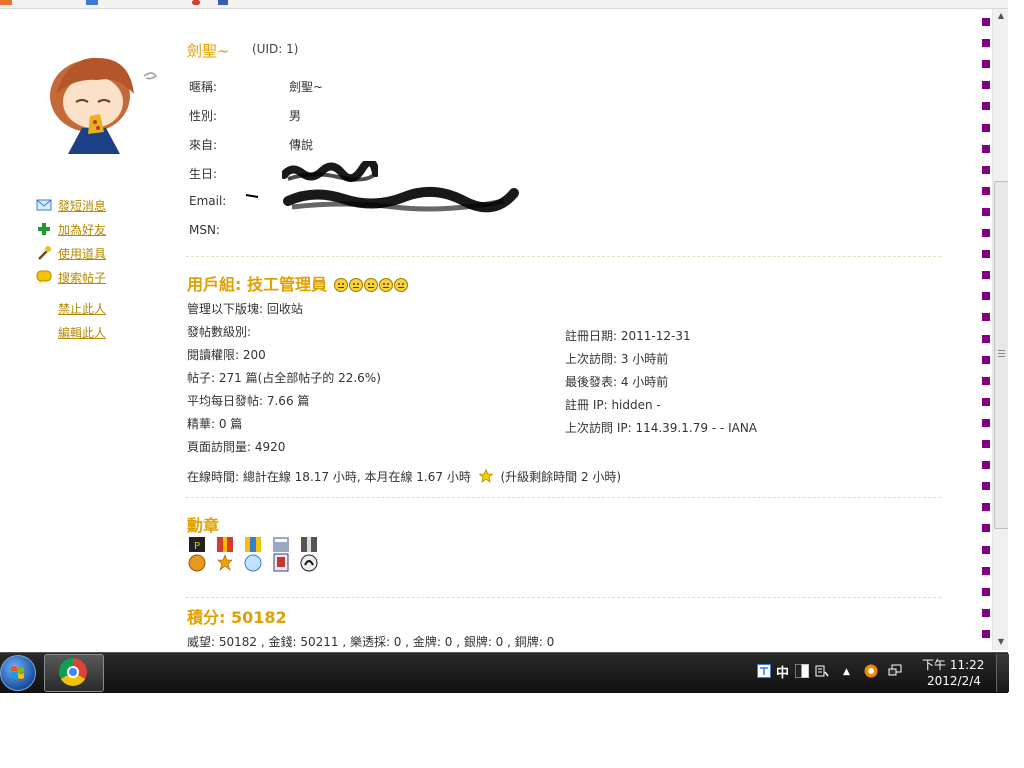 The image size is (1024, 768). Describe the element at coordinates (248, 401) in the screenshot. I see `stat-daily-posts: 平均每日發帖: 7.66 篇` at that location.